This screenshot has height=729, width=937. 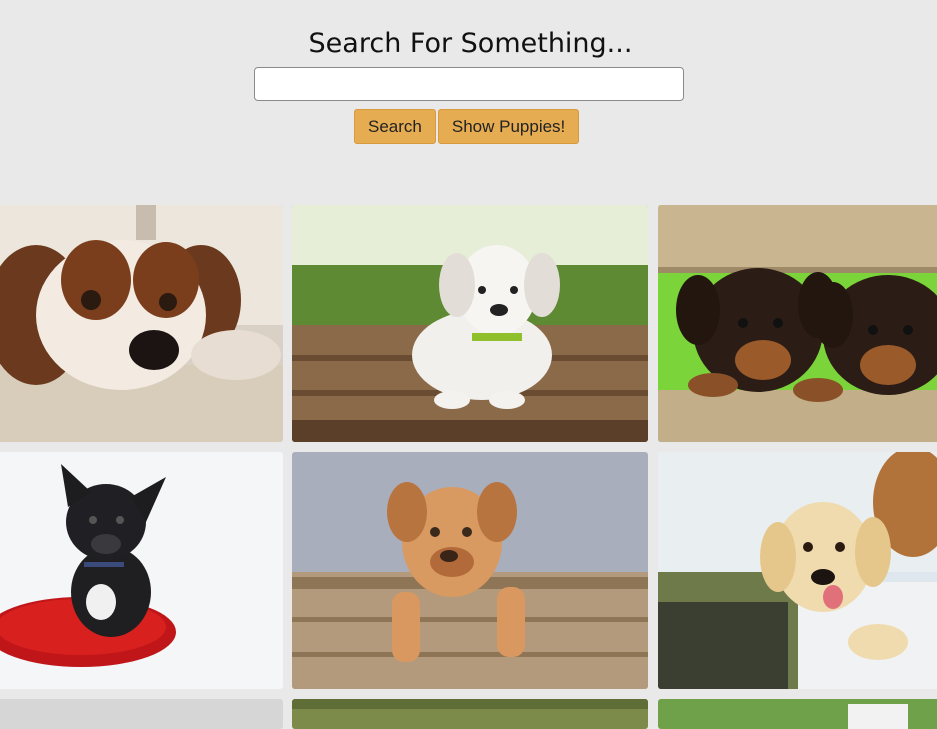 I want to click on button-row: Search Show Puppies!, so click(x=467, y=126).